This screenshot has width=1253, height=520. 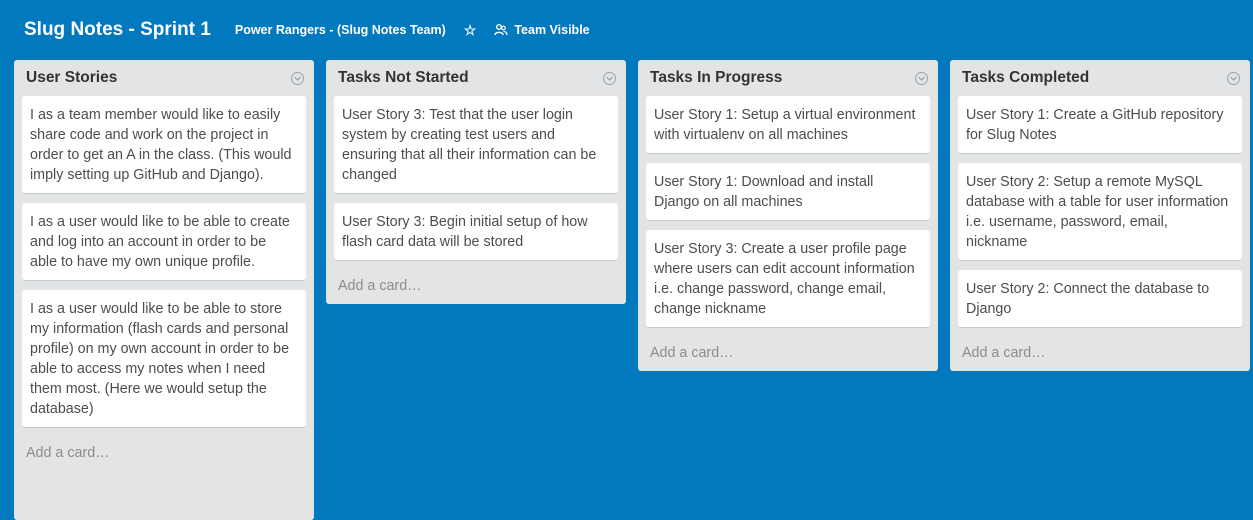 I want to click on team-button: Power Rangers - (Slug Notes Team), so click(x=340, y=30).